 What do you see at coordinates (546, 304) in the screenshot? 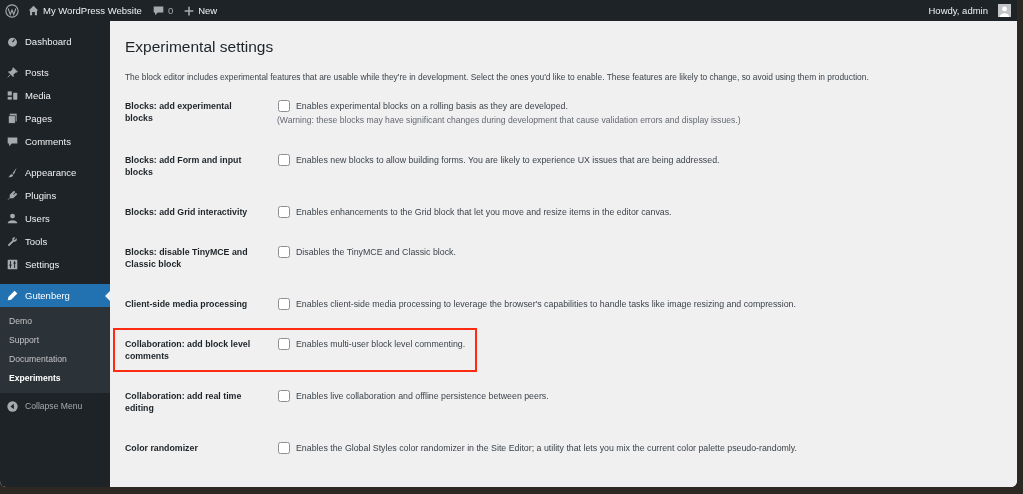
I see `setting-description: Enables client-side media processing to leverage the browser's capabilities to handle tasks like image resizing and compression.` at bounding box center [546, 304].